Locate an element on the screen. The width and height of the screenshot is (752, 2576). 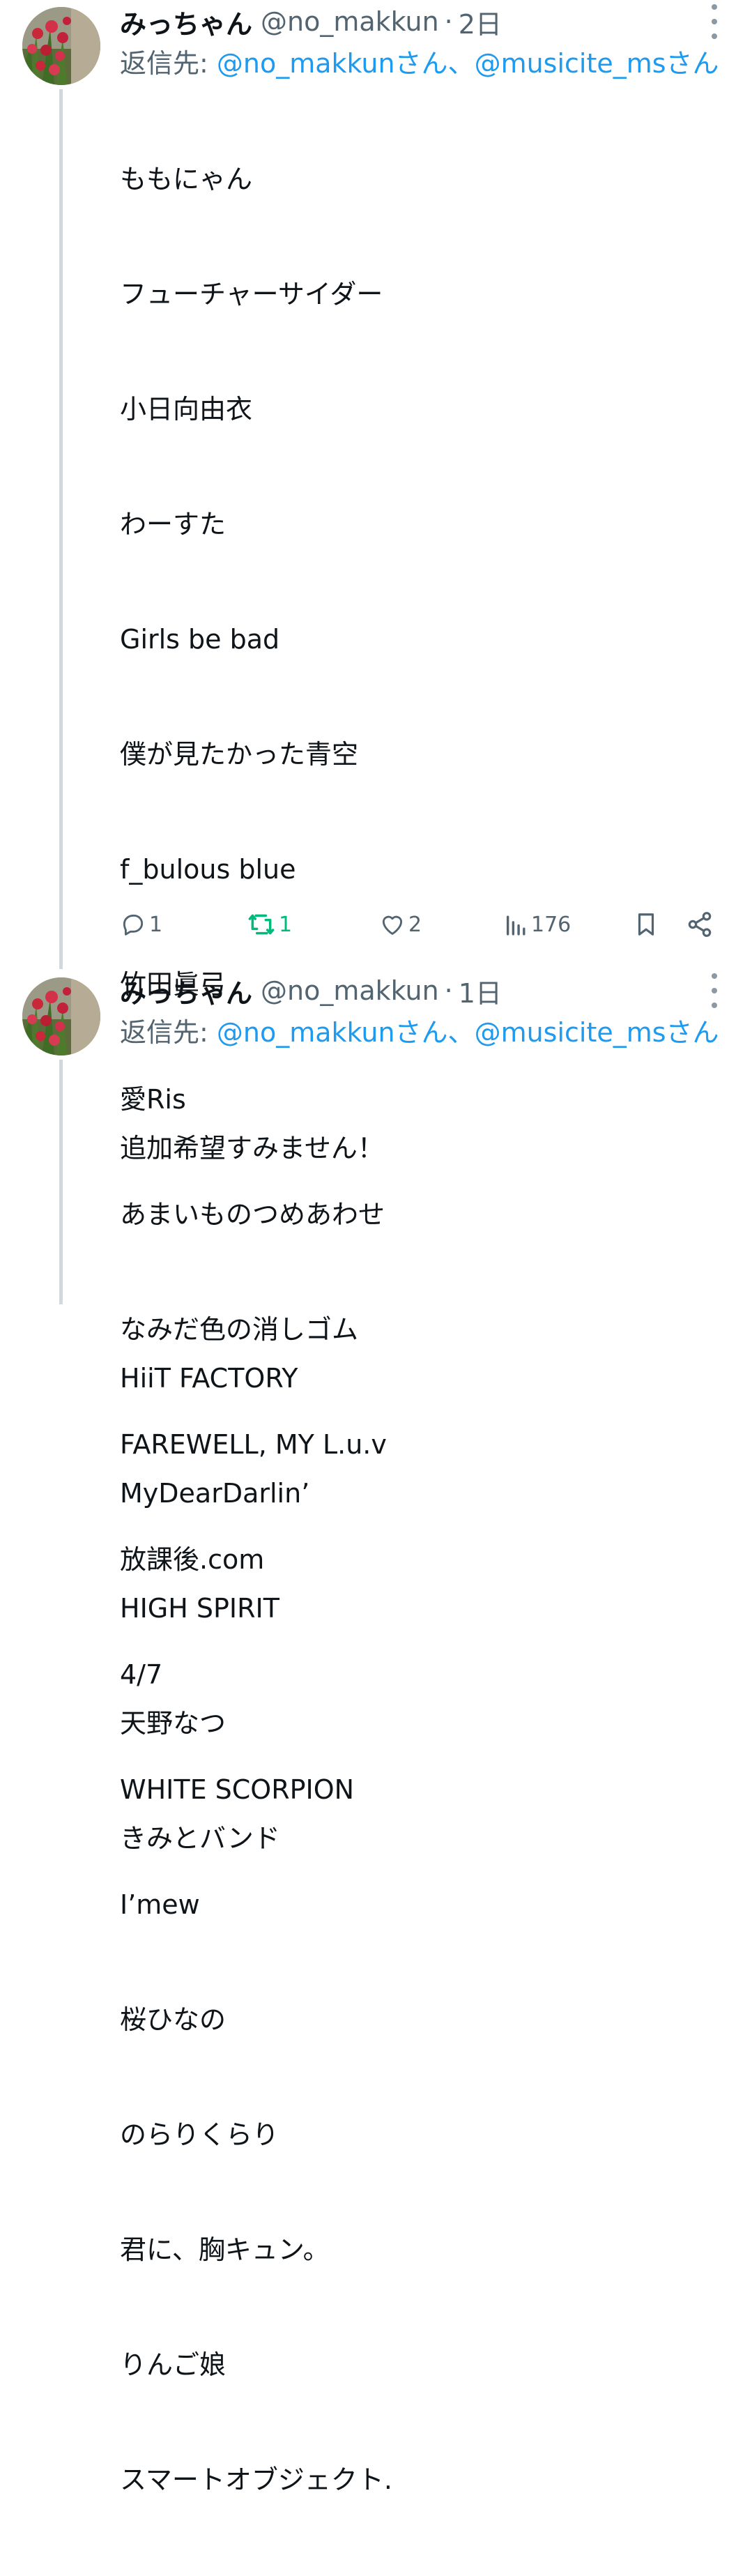
tweet-line: MyDearDarlin’ is located at coordinates (215, 1494).